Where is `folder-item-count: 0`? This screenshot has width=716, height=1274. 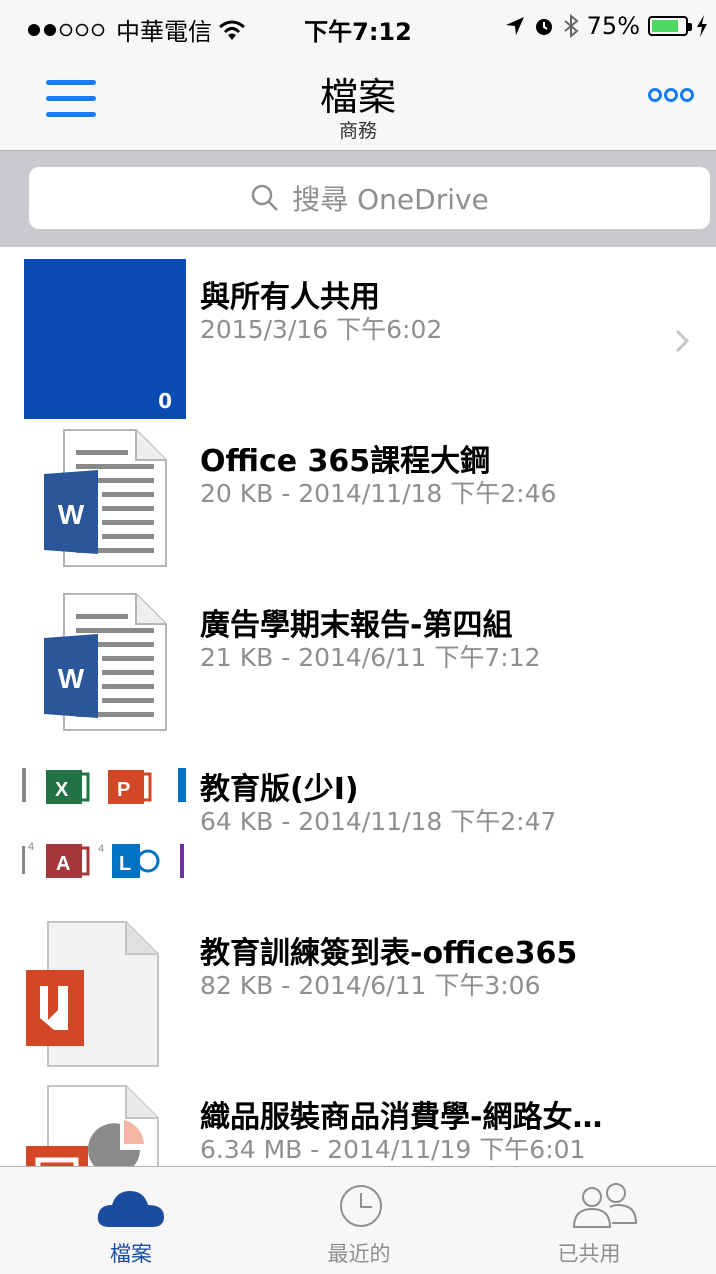
folder-item-count: 0 is located at coordinates (165, 401).